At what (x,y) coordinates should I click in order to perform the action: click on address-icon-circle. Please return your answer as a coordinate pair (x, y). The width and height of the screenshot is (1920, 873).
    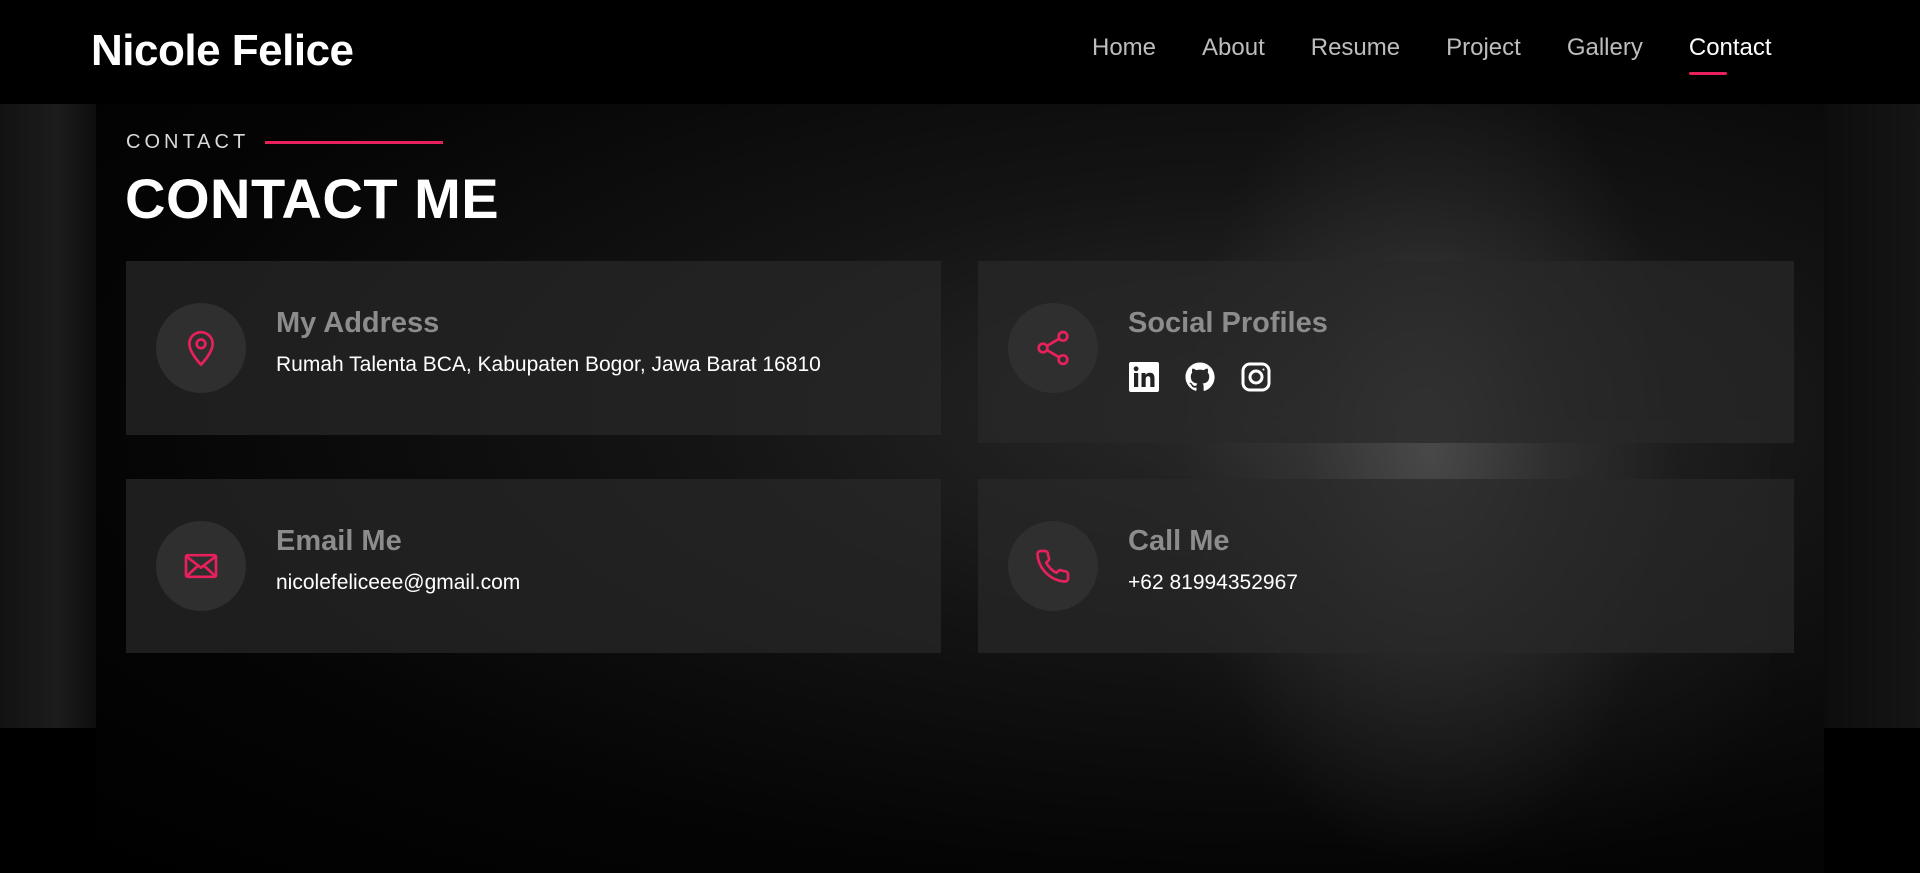
    Looking at the image, I should click on (201, 348).